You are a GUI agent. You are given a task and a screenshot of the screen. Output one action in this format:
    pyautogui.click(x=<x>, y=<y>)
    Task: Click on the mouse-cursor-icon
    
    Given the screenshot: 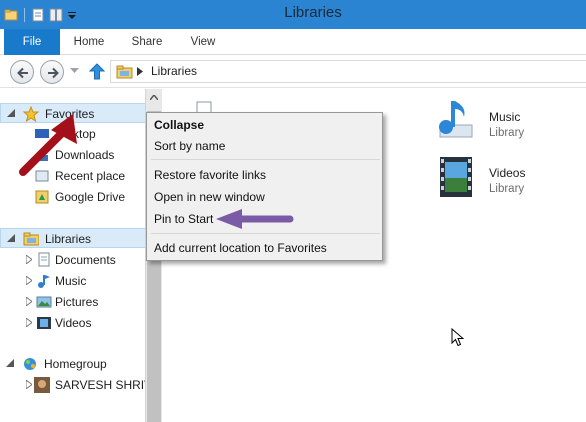 What is the action you would take?
    pyautogui.click(x=457, y=337)
    